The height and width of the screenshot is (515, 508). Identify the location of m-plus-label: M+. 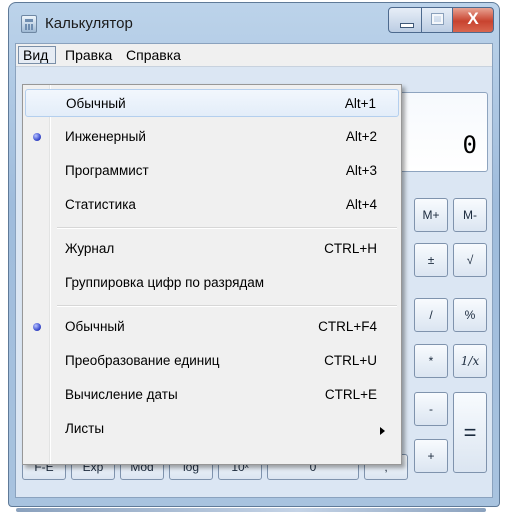
(431, 215).